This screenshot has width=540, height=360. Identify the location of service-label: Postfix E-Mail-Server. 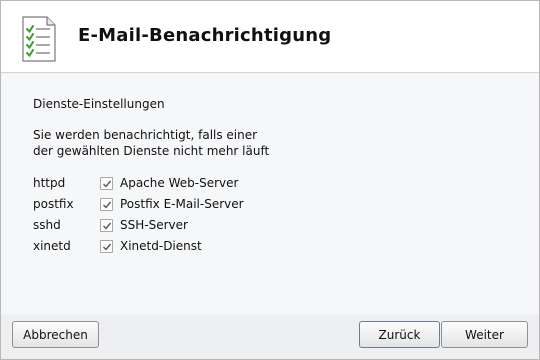
(182, 204).